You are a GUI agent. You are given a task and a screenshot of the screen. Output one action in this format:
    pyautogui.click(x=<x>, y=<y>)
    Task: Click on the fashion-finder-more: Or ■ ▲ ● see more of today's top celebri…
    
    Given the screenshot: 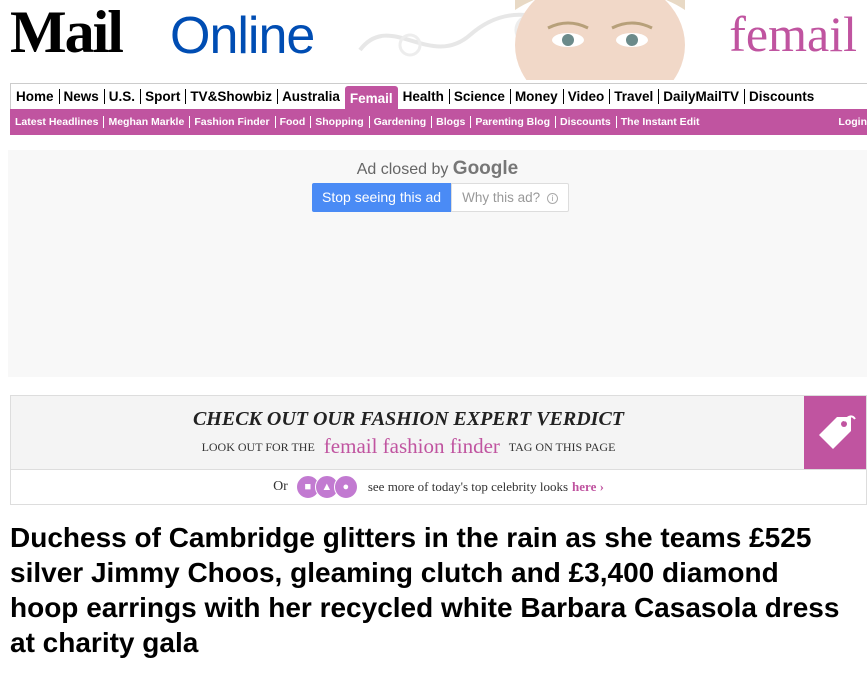 What is the action you would take?
    pyautogui.click(x=438, y=486)
    